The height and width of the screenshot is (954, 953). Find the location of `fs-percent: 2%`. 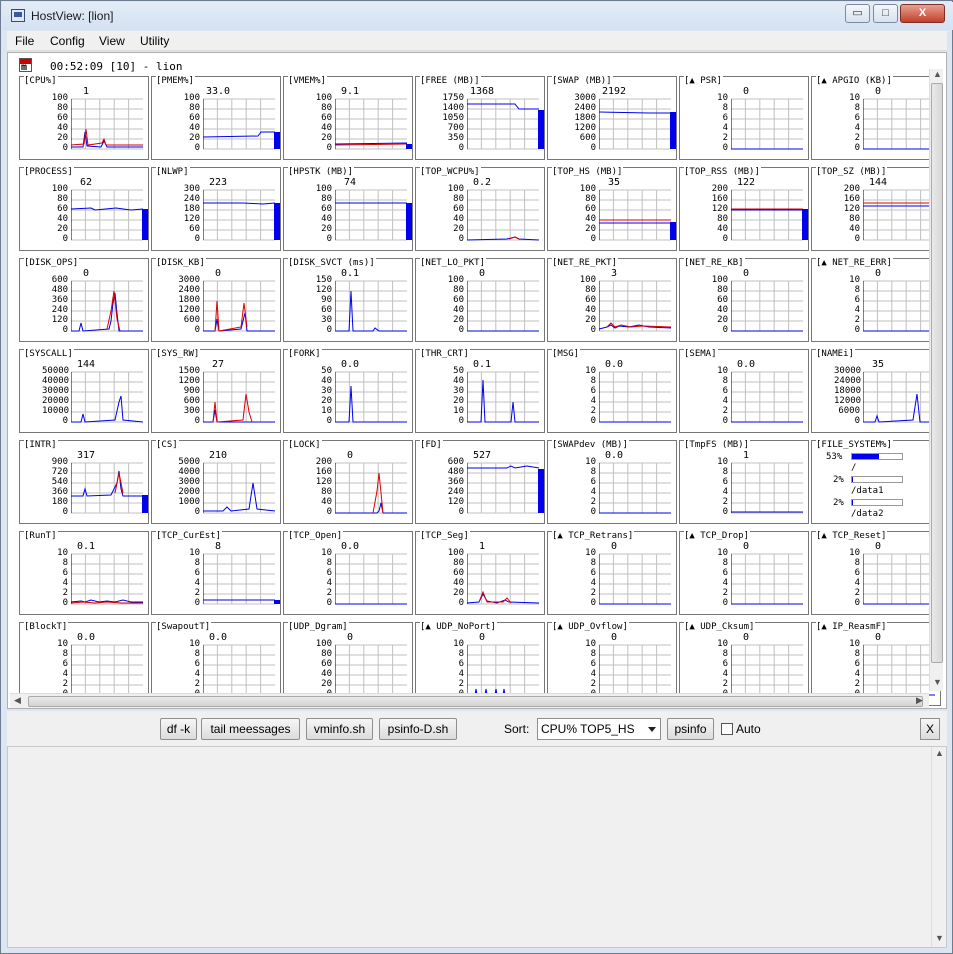

fs-percent: 2% is located at coordinates (838, 480).